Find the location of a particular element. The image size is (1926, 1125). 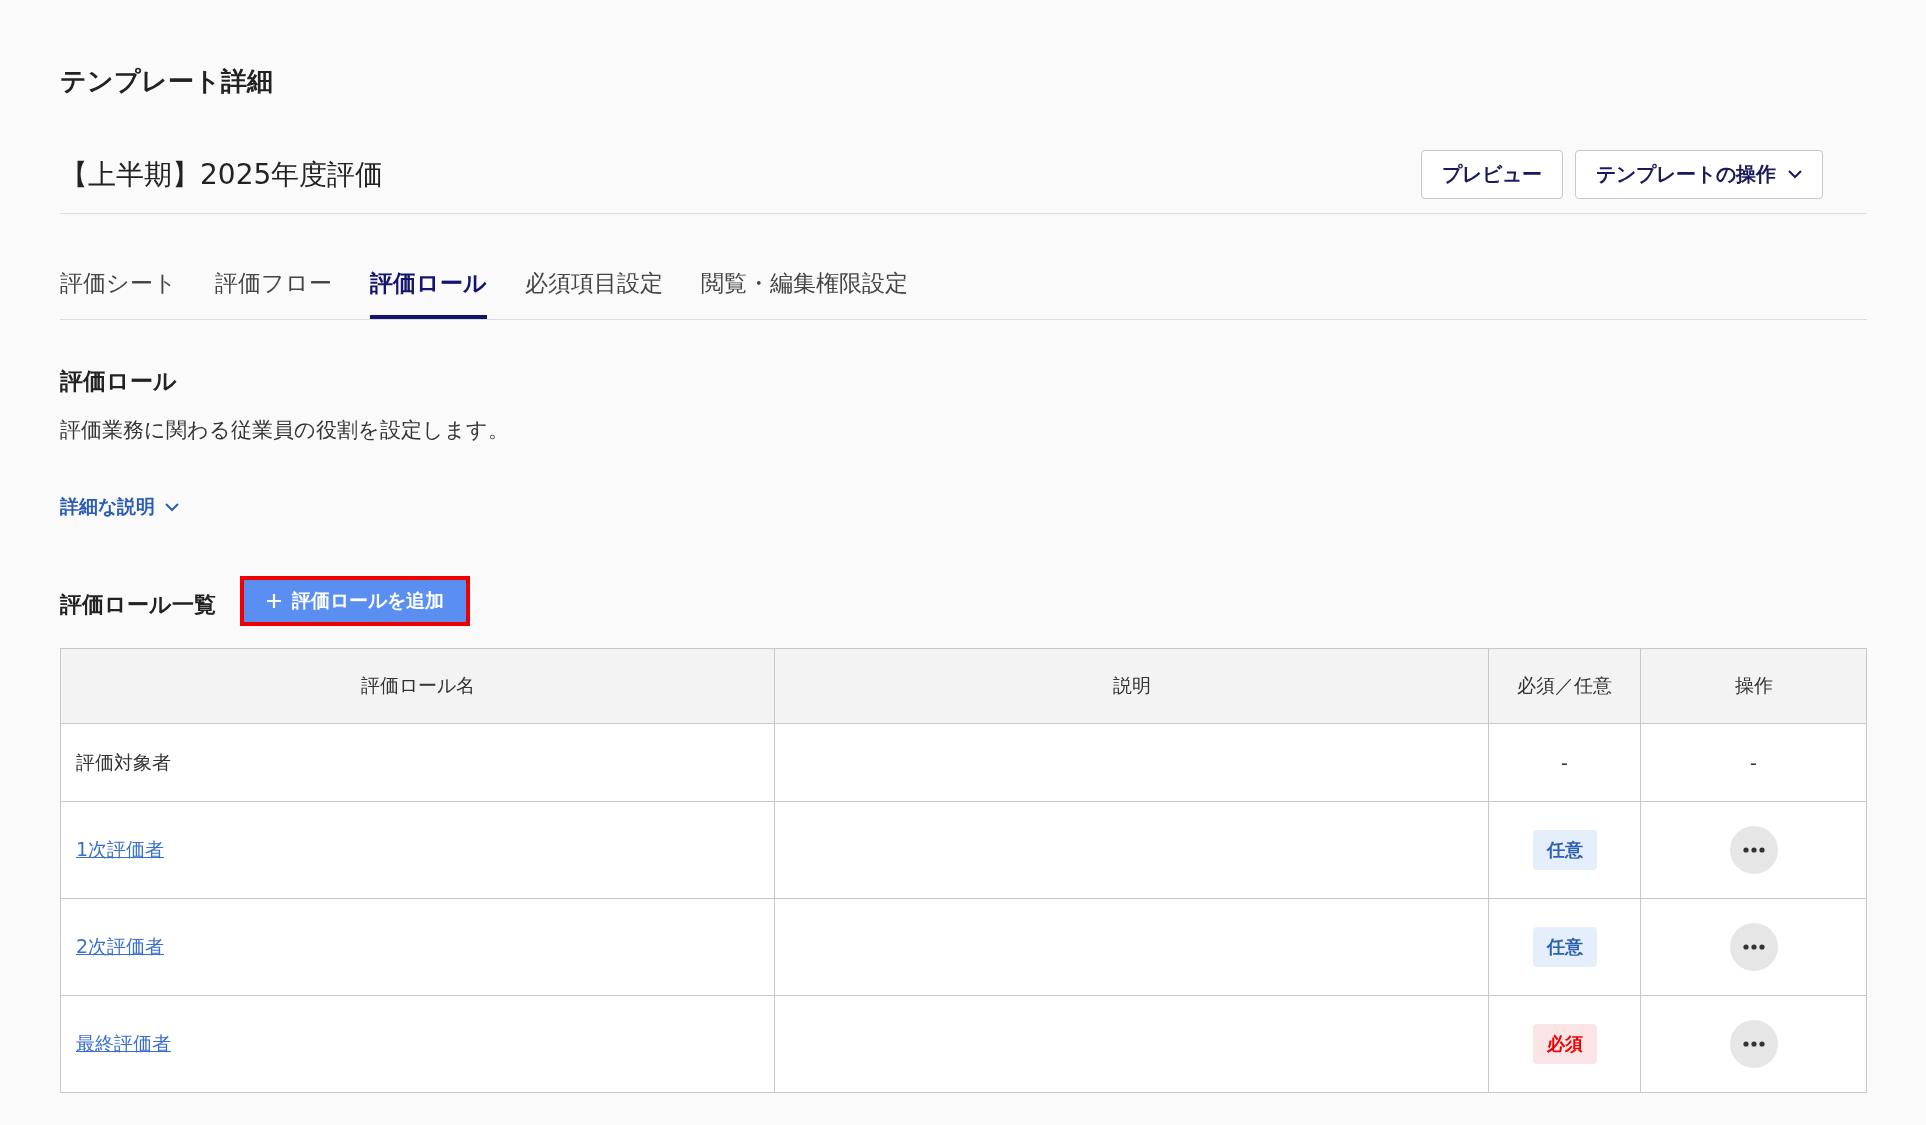

role-name-link: 2次評価者 is located at coordinates (120, 946).